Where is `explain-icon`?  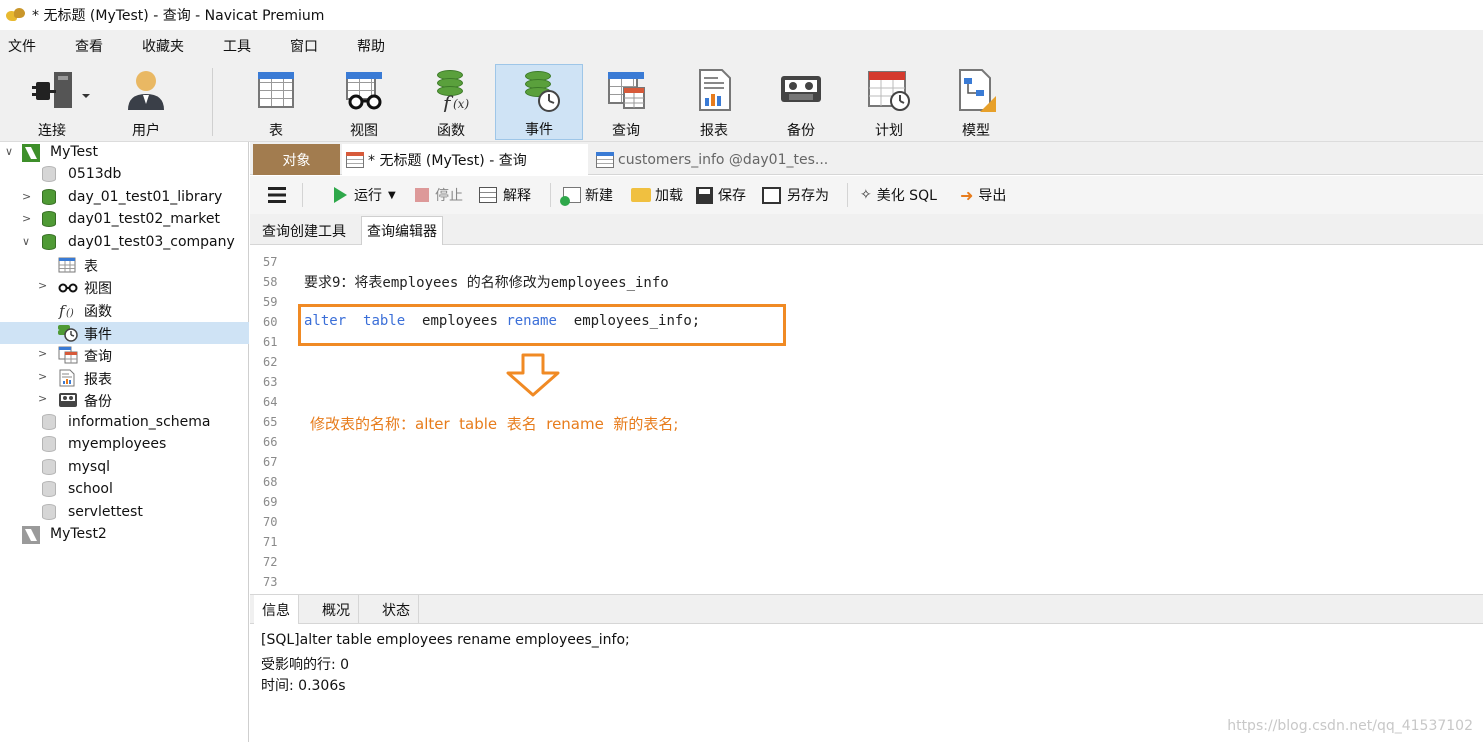 explain-icon is located at coordinates (488, 195).